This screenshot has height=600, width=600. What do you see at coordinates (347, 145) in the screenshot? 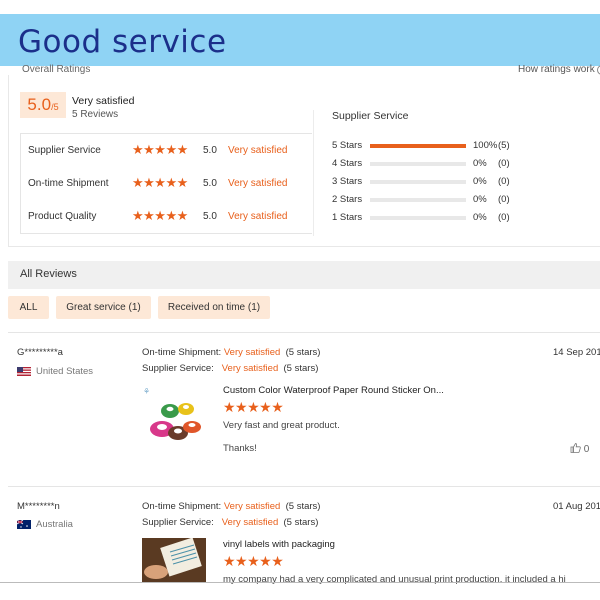
I see `star-level-label: 5 Stars` at bounding box center [347, 145].